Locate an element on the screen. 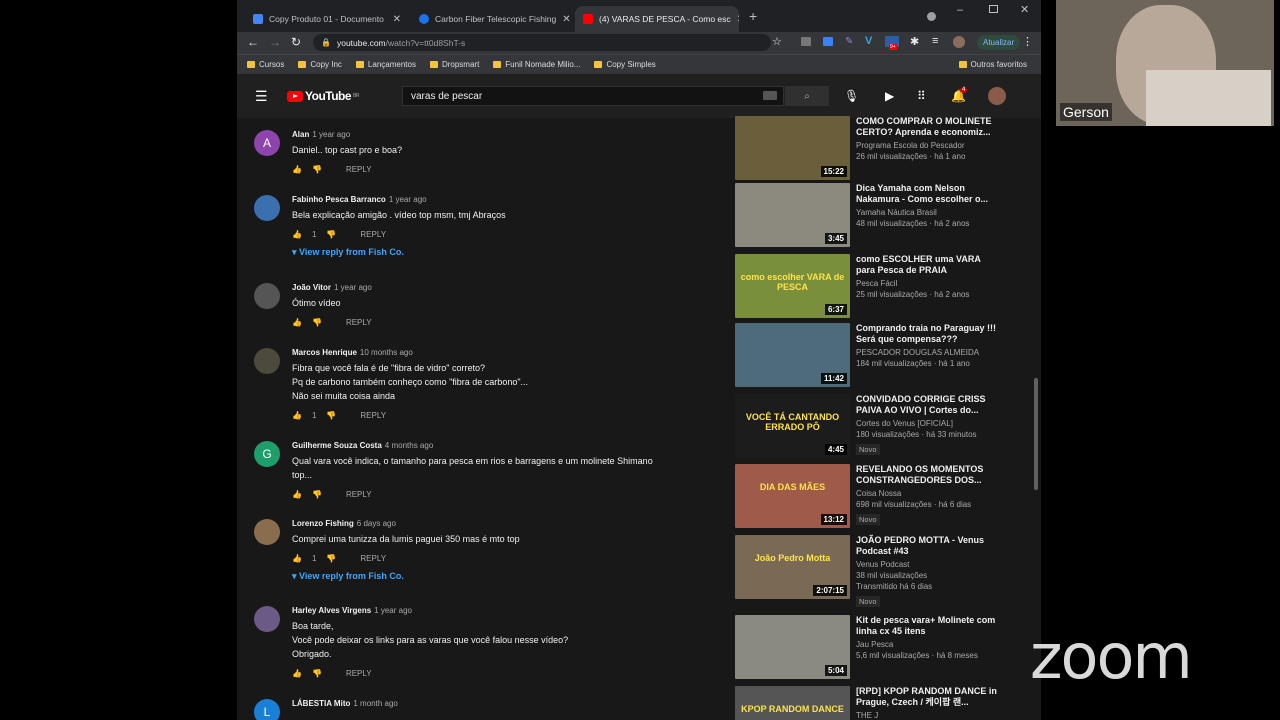 The width and height of the screenshot is (1280, 720). new-tab-button: + is located at coordinates (753, 16).